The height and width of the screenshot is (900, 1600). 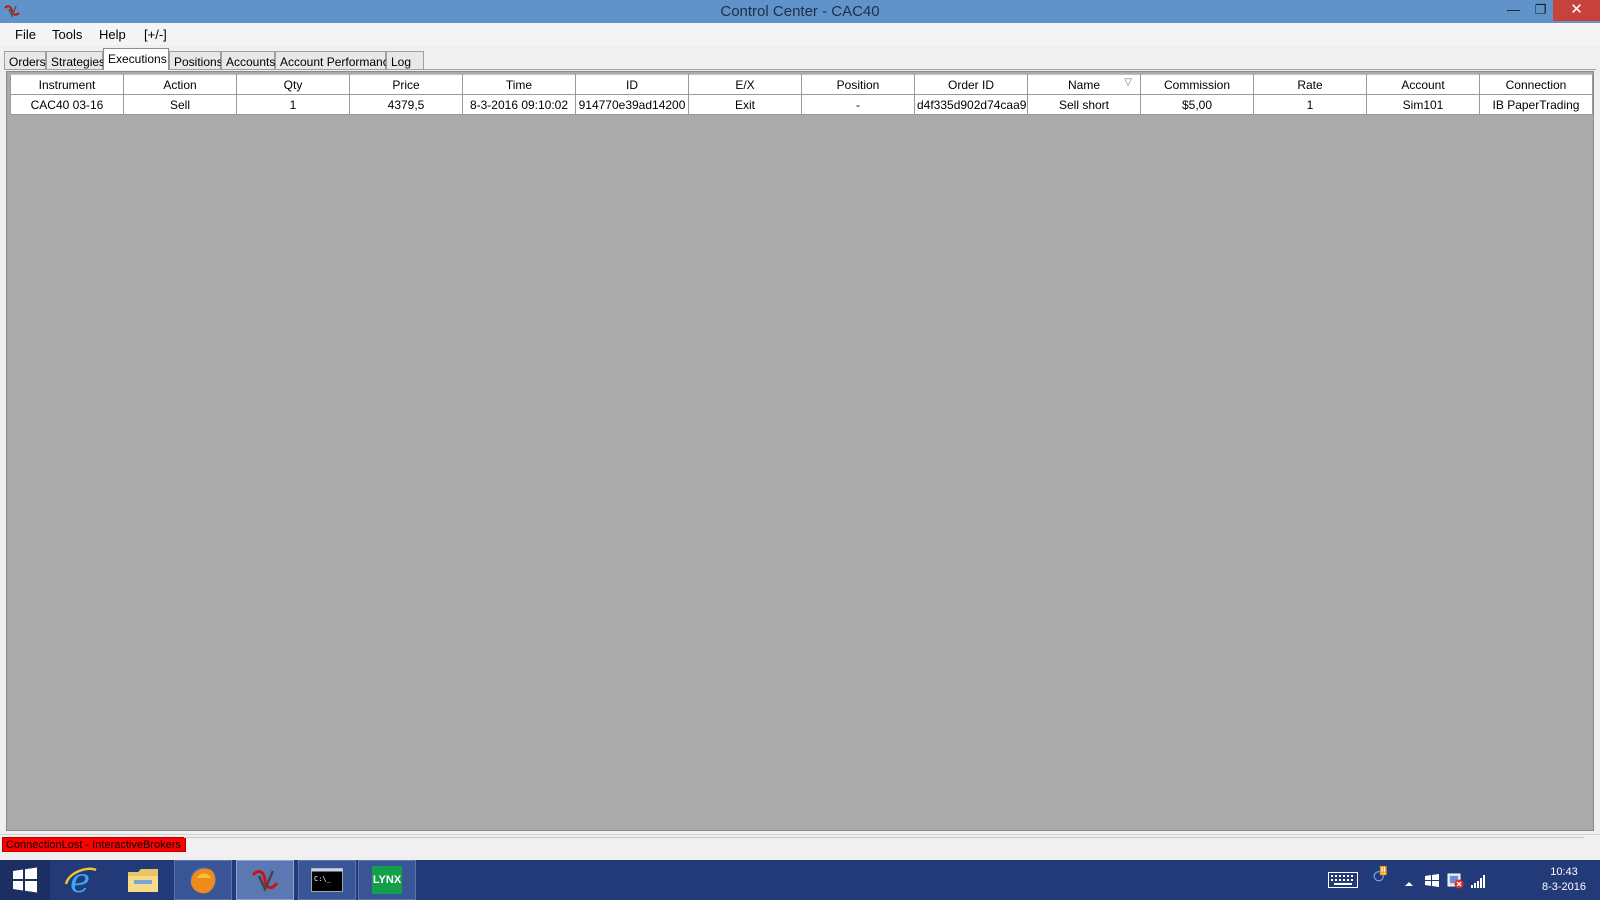 I want to click on cell-commission: $5,00, so click(x=1197, y=104).